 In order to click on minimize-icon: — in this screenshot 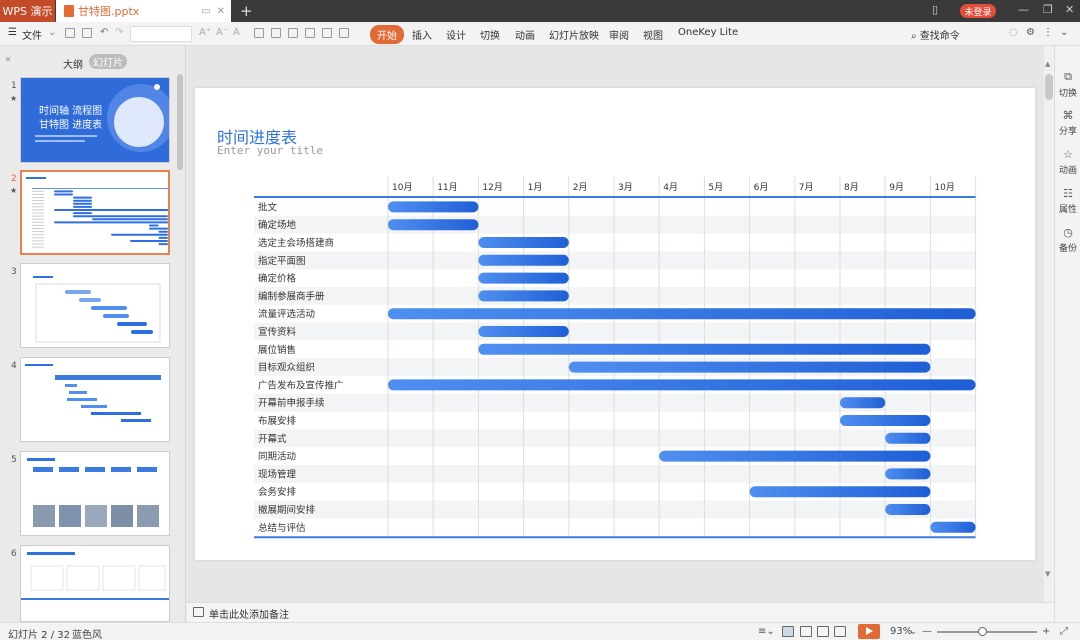, I will do `click(1023, 9)`.